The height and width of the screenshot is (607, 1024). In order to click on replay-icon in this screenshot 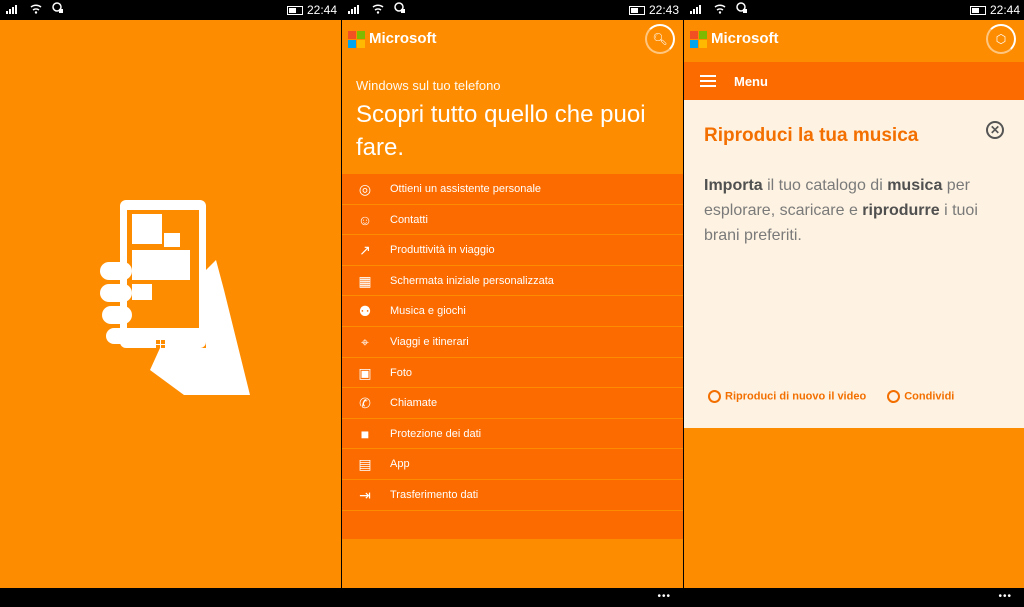, I will do `click(714, 396)`.